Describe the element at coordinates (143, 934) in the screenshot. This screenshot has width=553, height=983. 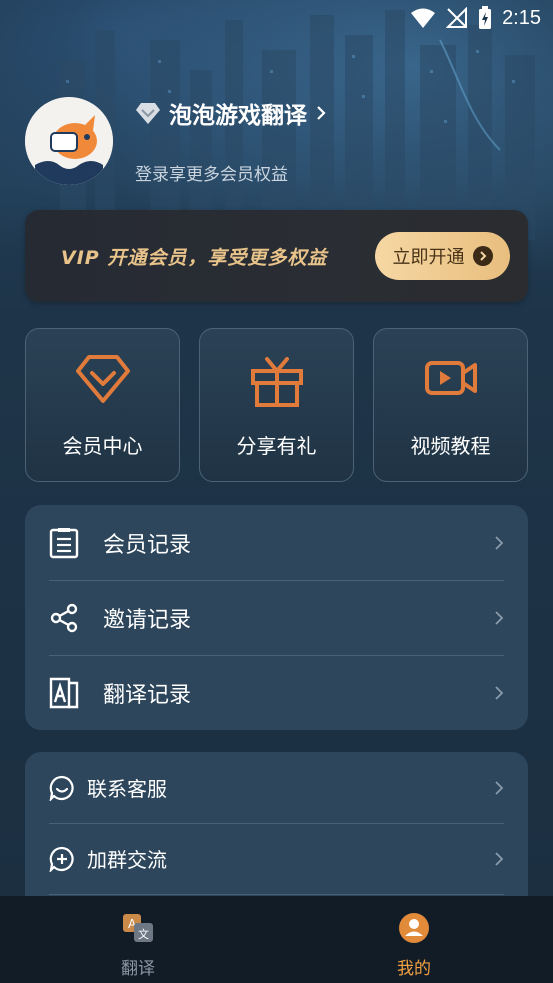
I see `svg-text: 文` at that location.